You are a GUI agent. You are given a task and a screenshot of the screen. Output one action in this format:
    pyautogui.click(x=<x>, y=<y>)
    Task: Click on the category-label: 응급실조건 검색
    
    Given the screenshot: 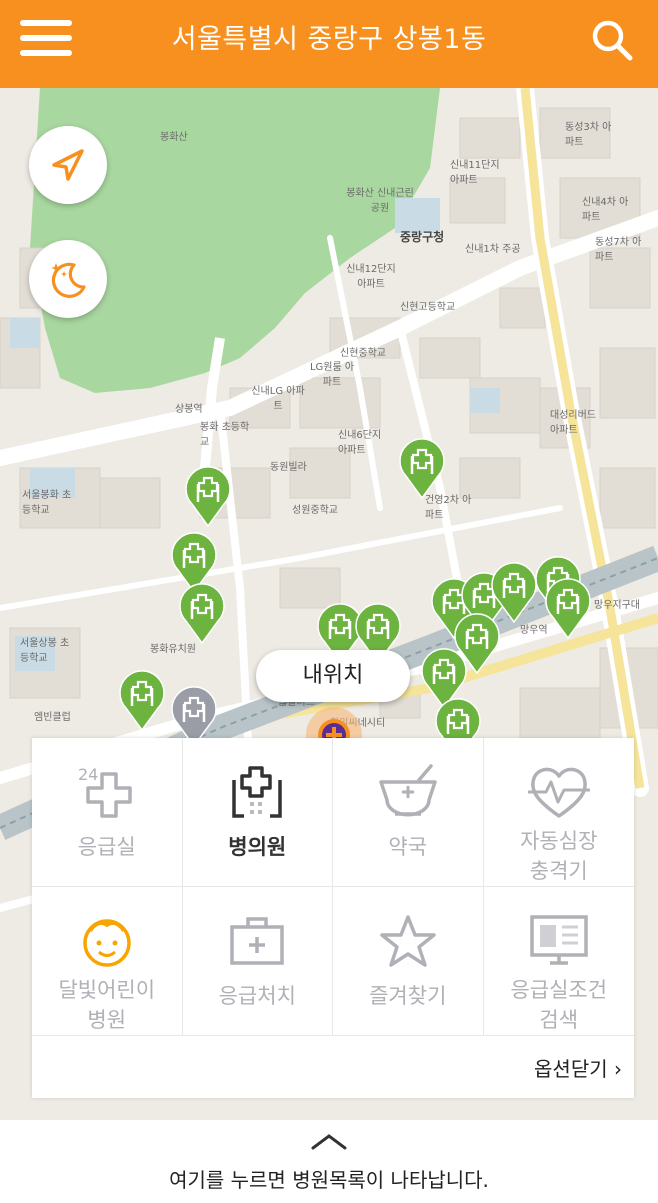 What is the action you would take?
    pyautogui.click(x=559, y=1005)
    